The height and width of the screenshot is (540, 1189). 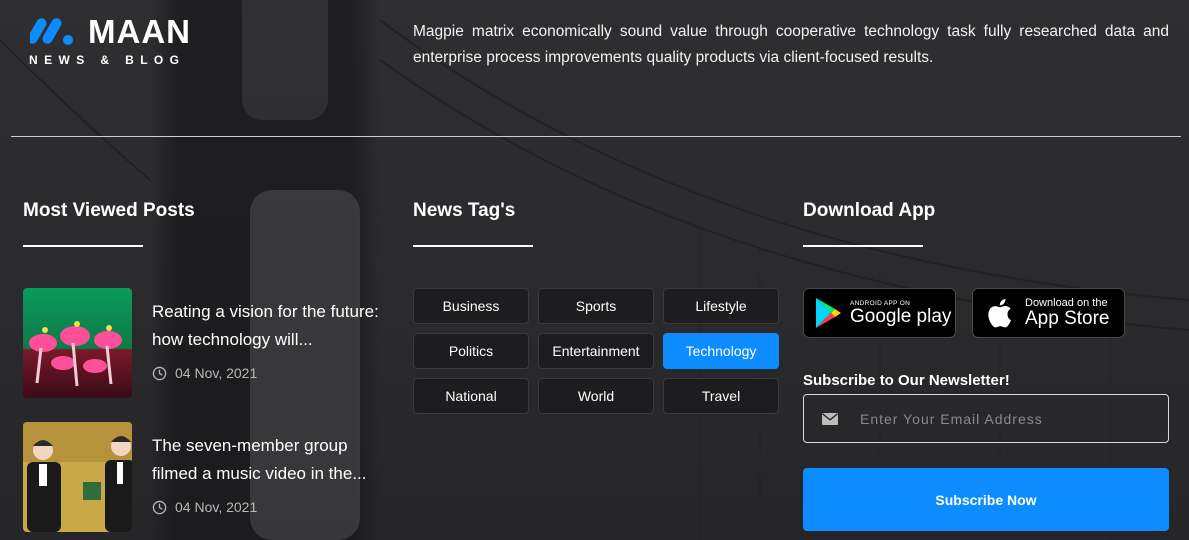 I want to click on news-tags-title: News Tag's, so click(x=464, y=210).